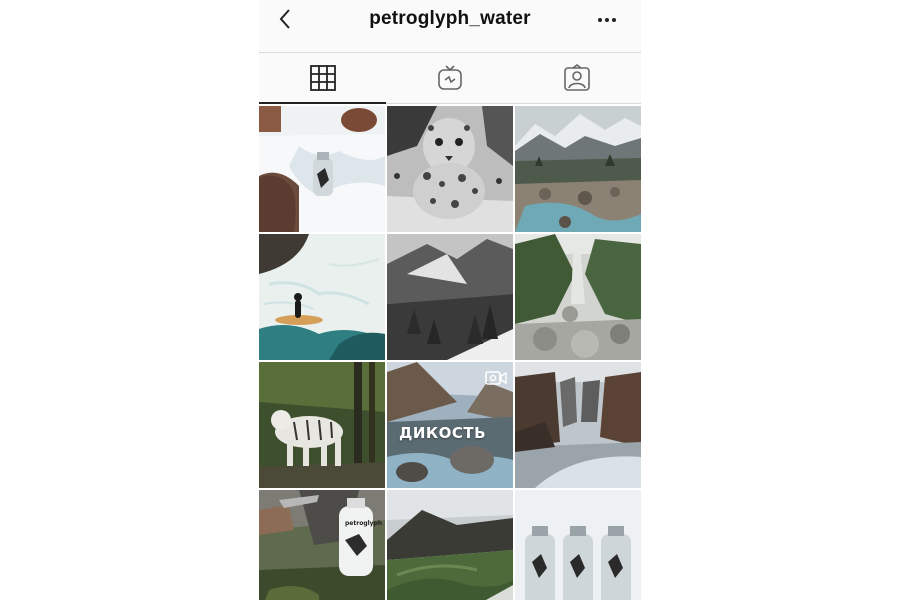 The width and height of the screenshot is (900, 600). I want to click on more-horizontal-icon, so click(607, 20).